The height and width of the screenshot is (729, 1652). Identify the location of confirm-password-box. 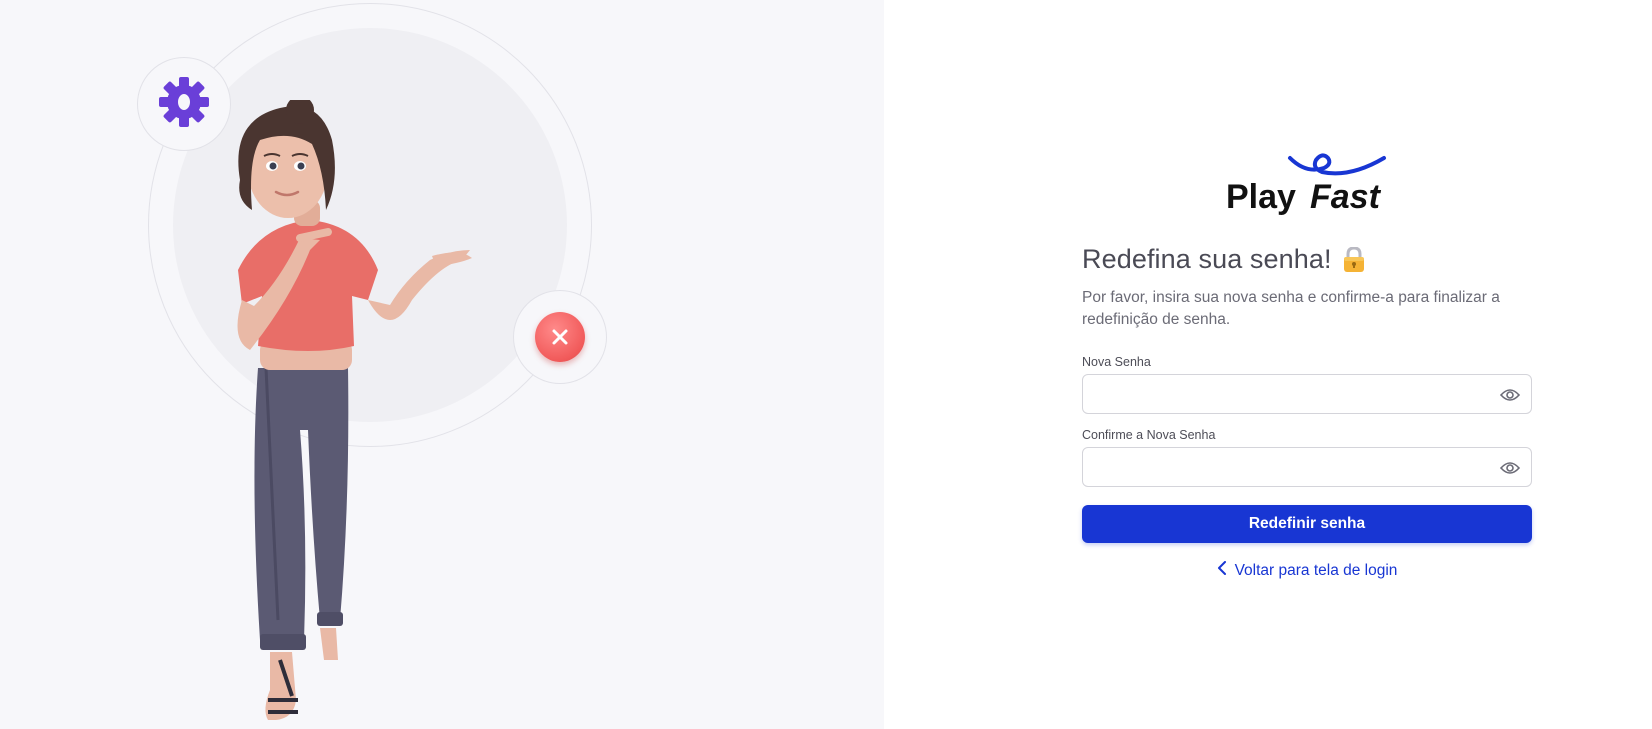
(1307, 467).